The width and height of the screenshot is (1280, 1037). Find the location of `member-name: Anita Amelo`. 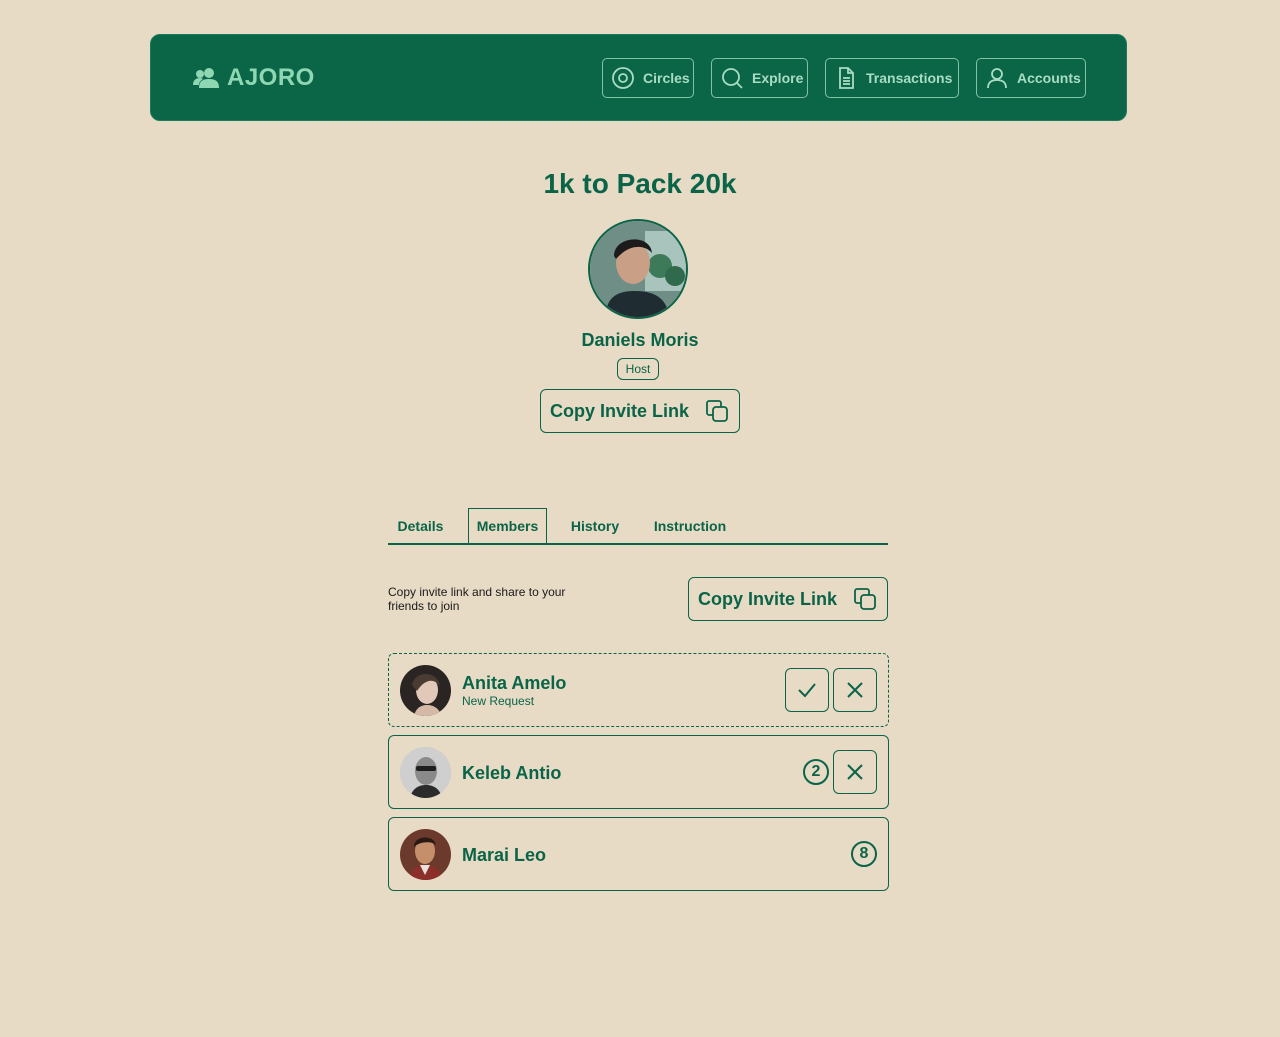

member-name: Anita Amelo is located at coordinates (514, 683).